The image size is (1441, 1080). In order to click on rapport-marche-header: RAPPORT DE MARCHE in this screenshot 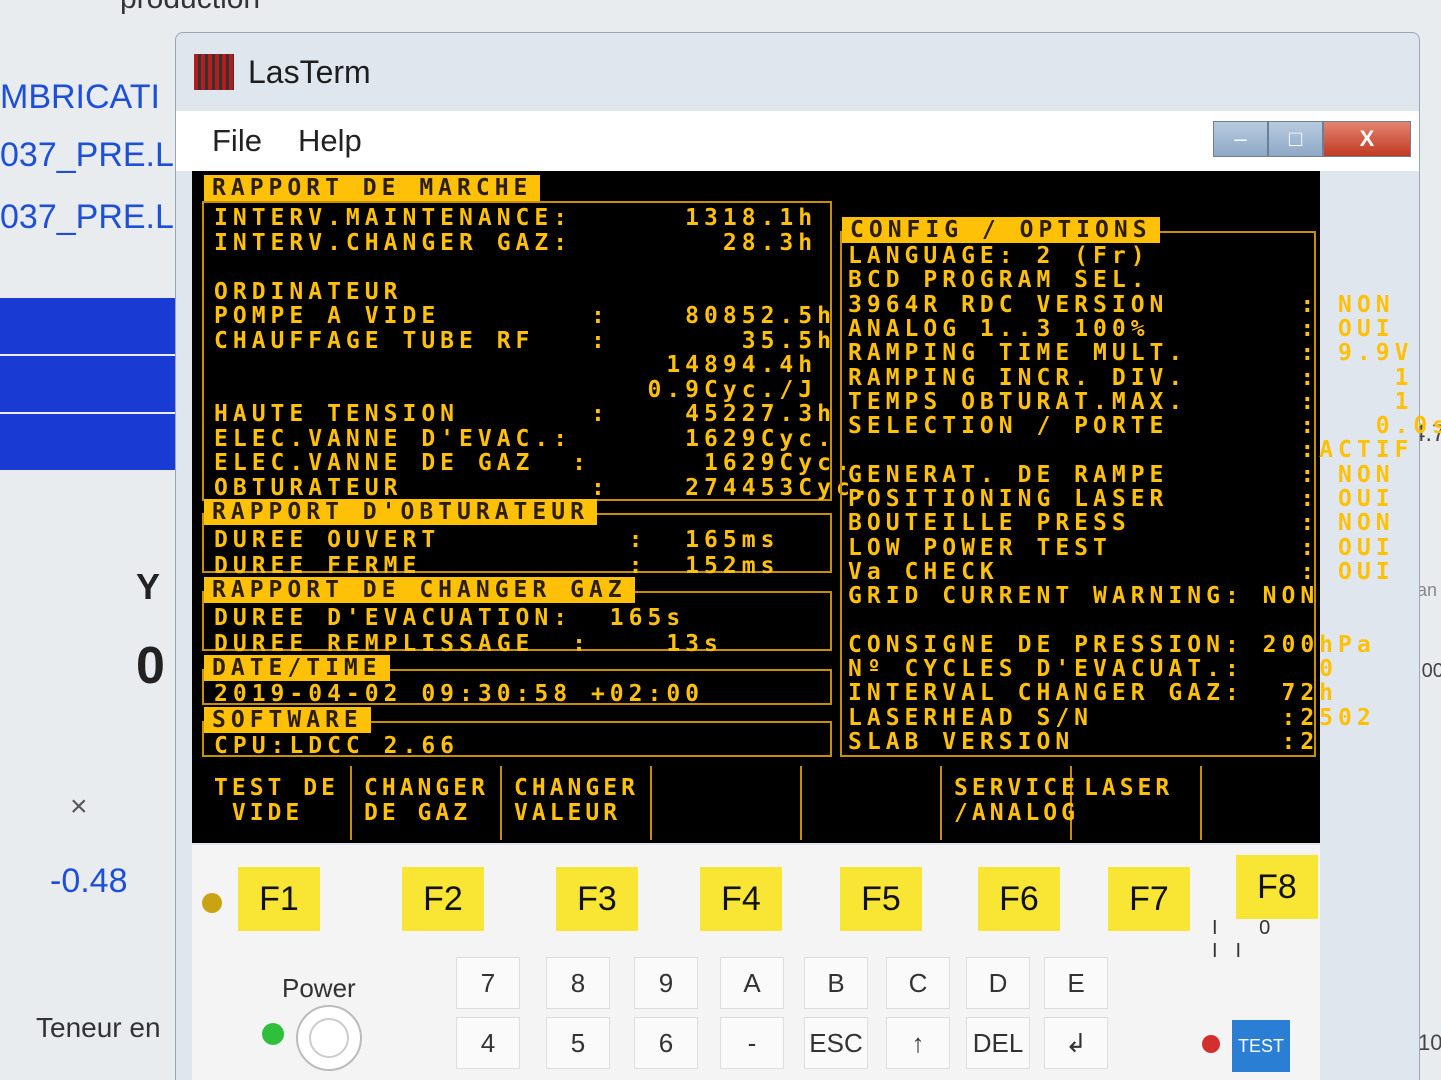, I will do `click(372, 188)`.